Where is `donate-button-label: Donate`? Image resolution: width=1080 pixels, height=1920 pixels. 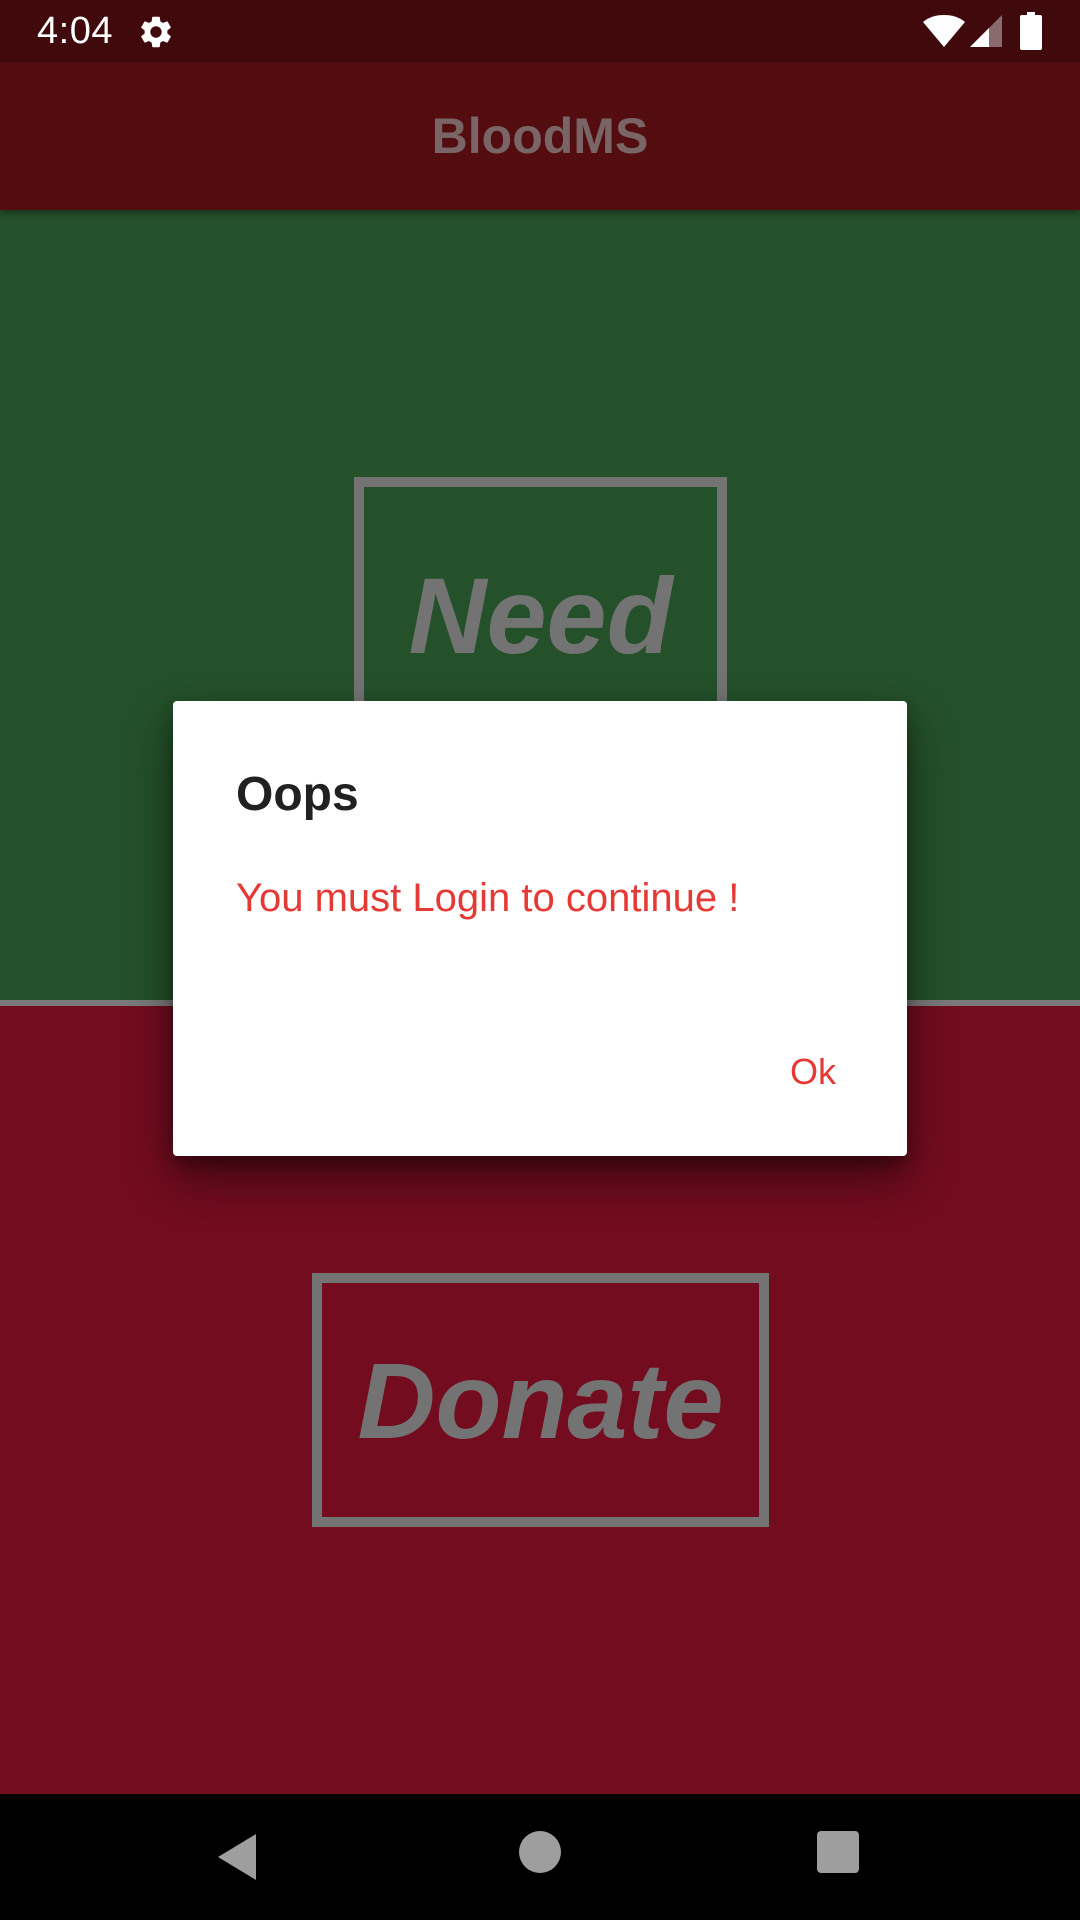 donate-button-label: Donate is located at coordinates (540, 1400).